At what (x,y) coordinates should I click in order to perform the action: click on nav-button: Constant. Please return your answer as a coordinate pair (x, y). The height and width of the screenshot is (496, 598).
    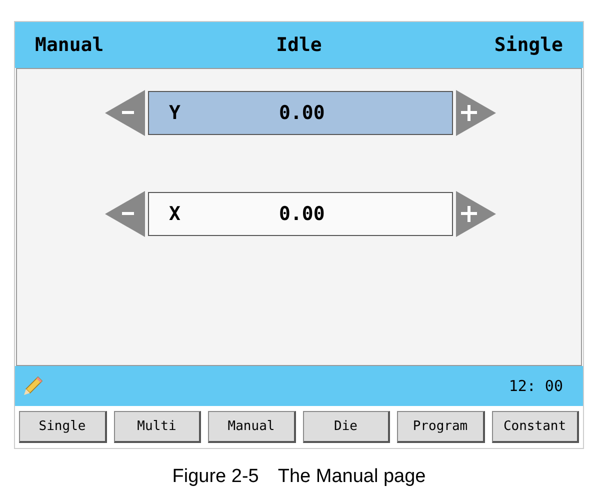
    Looking at the image, I should click on (535, 427).